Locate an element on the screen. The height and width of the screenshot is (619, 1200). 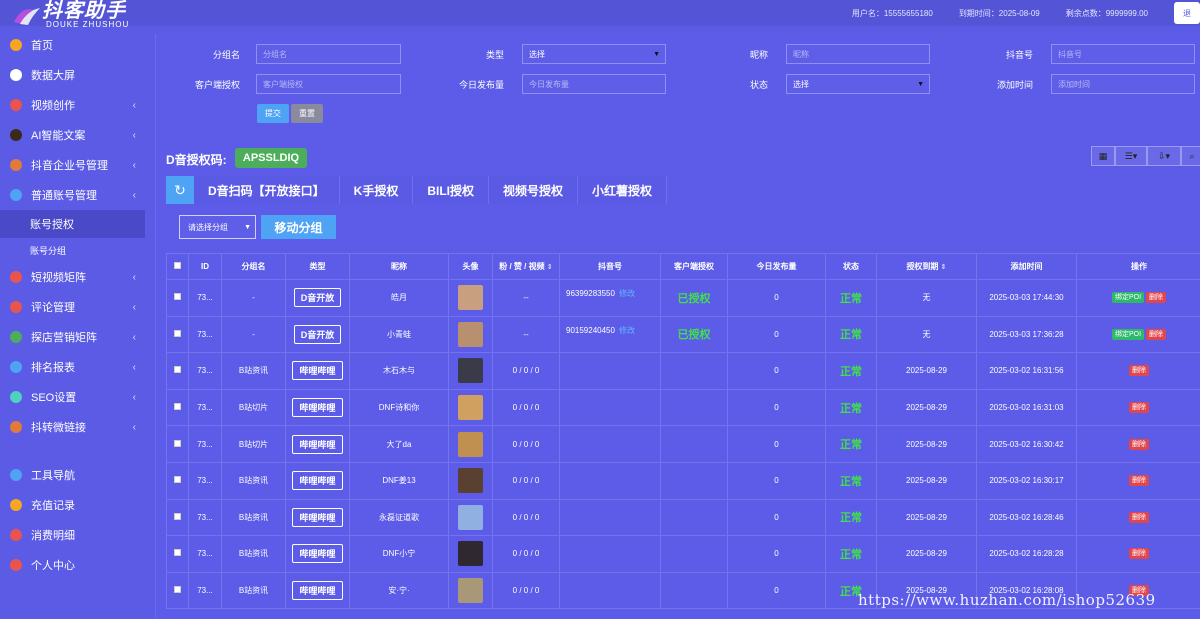
tab-kuaishou: K手授权 is located at coordinates (376, 190).